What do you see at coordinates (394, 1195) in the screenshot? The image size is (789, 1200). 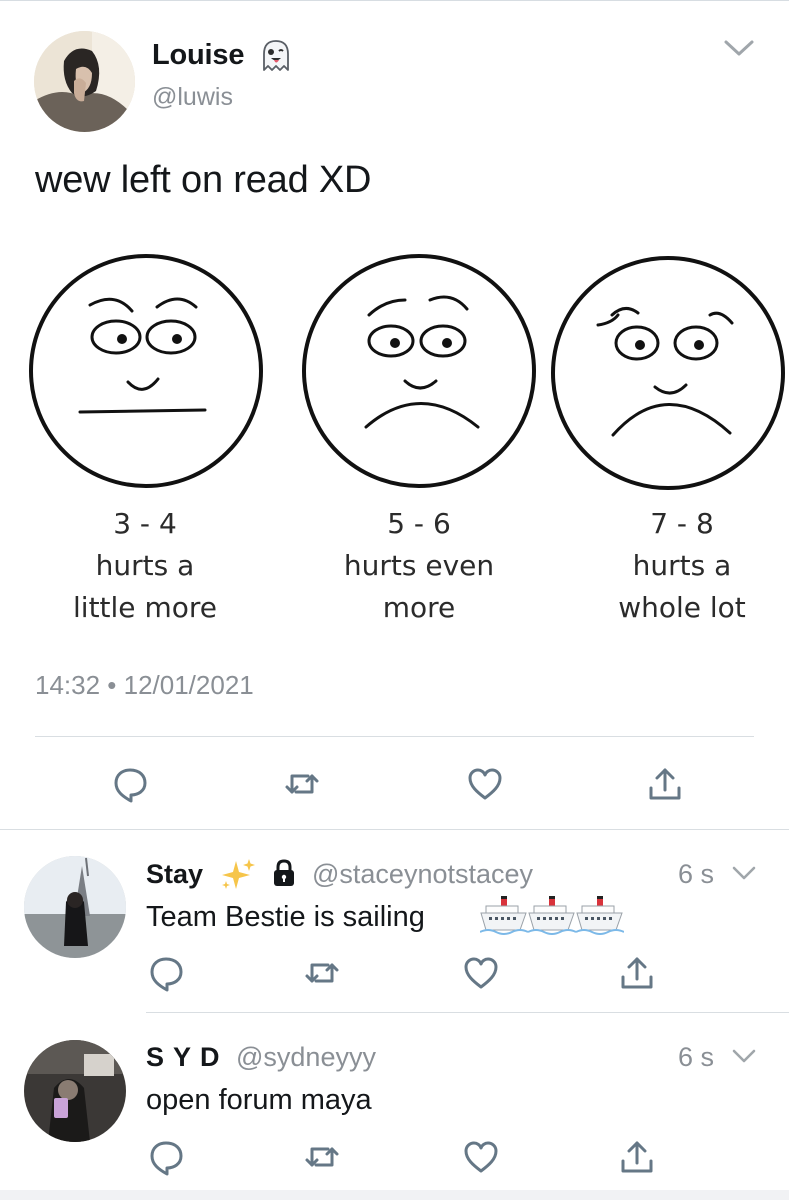 I see `bottom-edge` at bounding box center [394, 1195].